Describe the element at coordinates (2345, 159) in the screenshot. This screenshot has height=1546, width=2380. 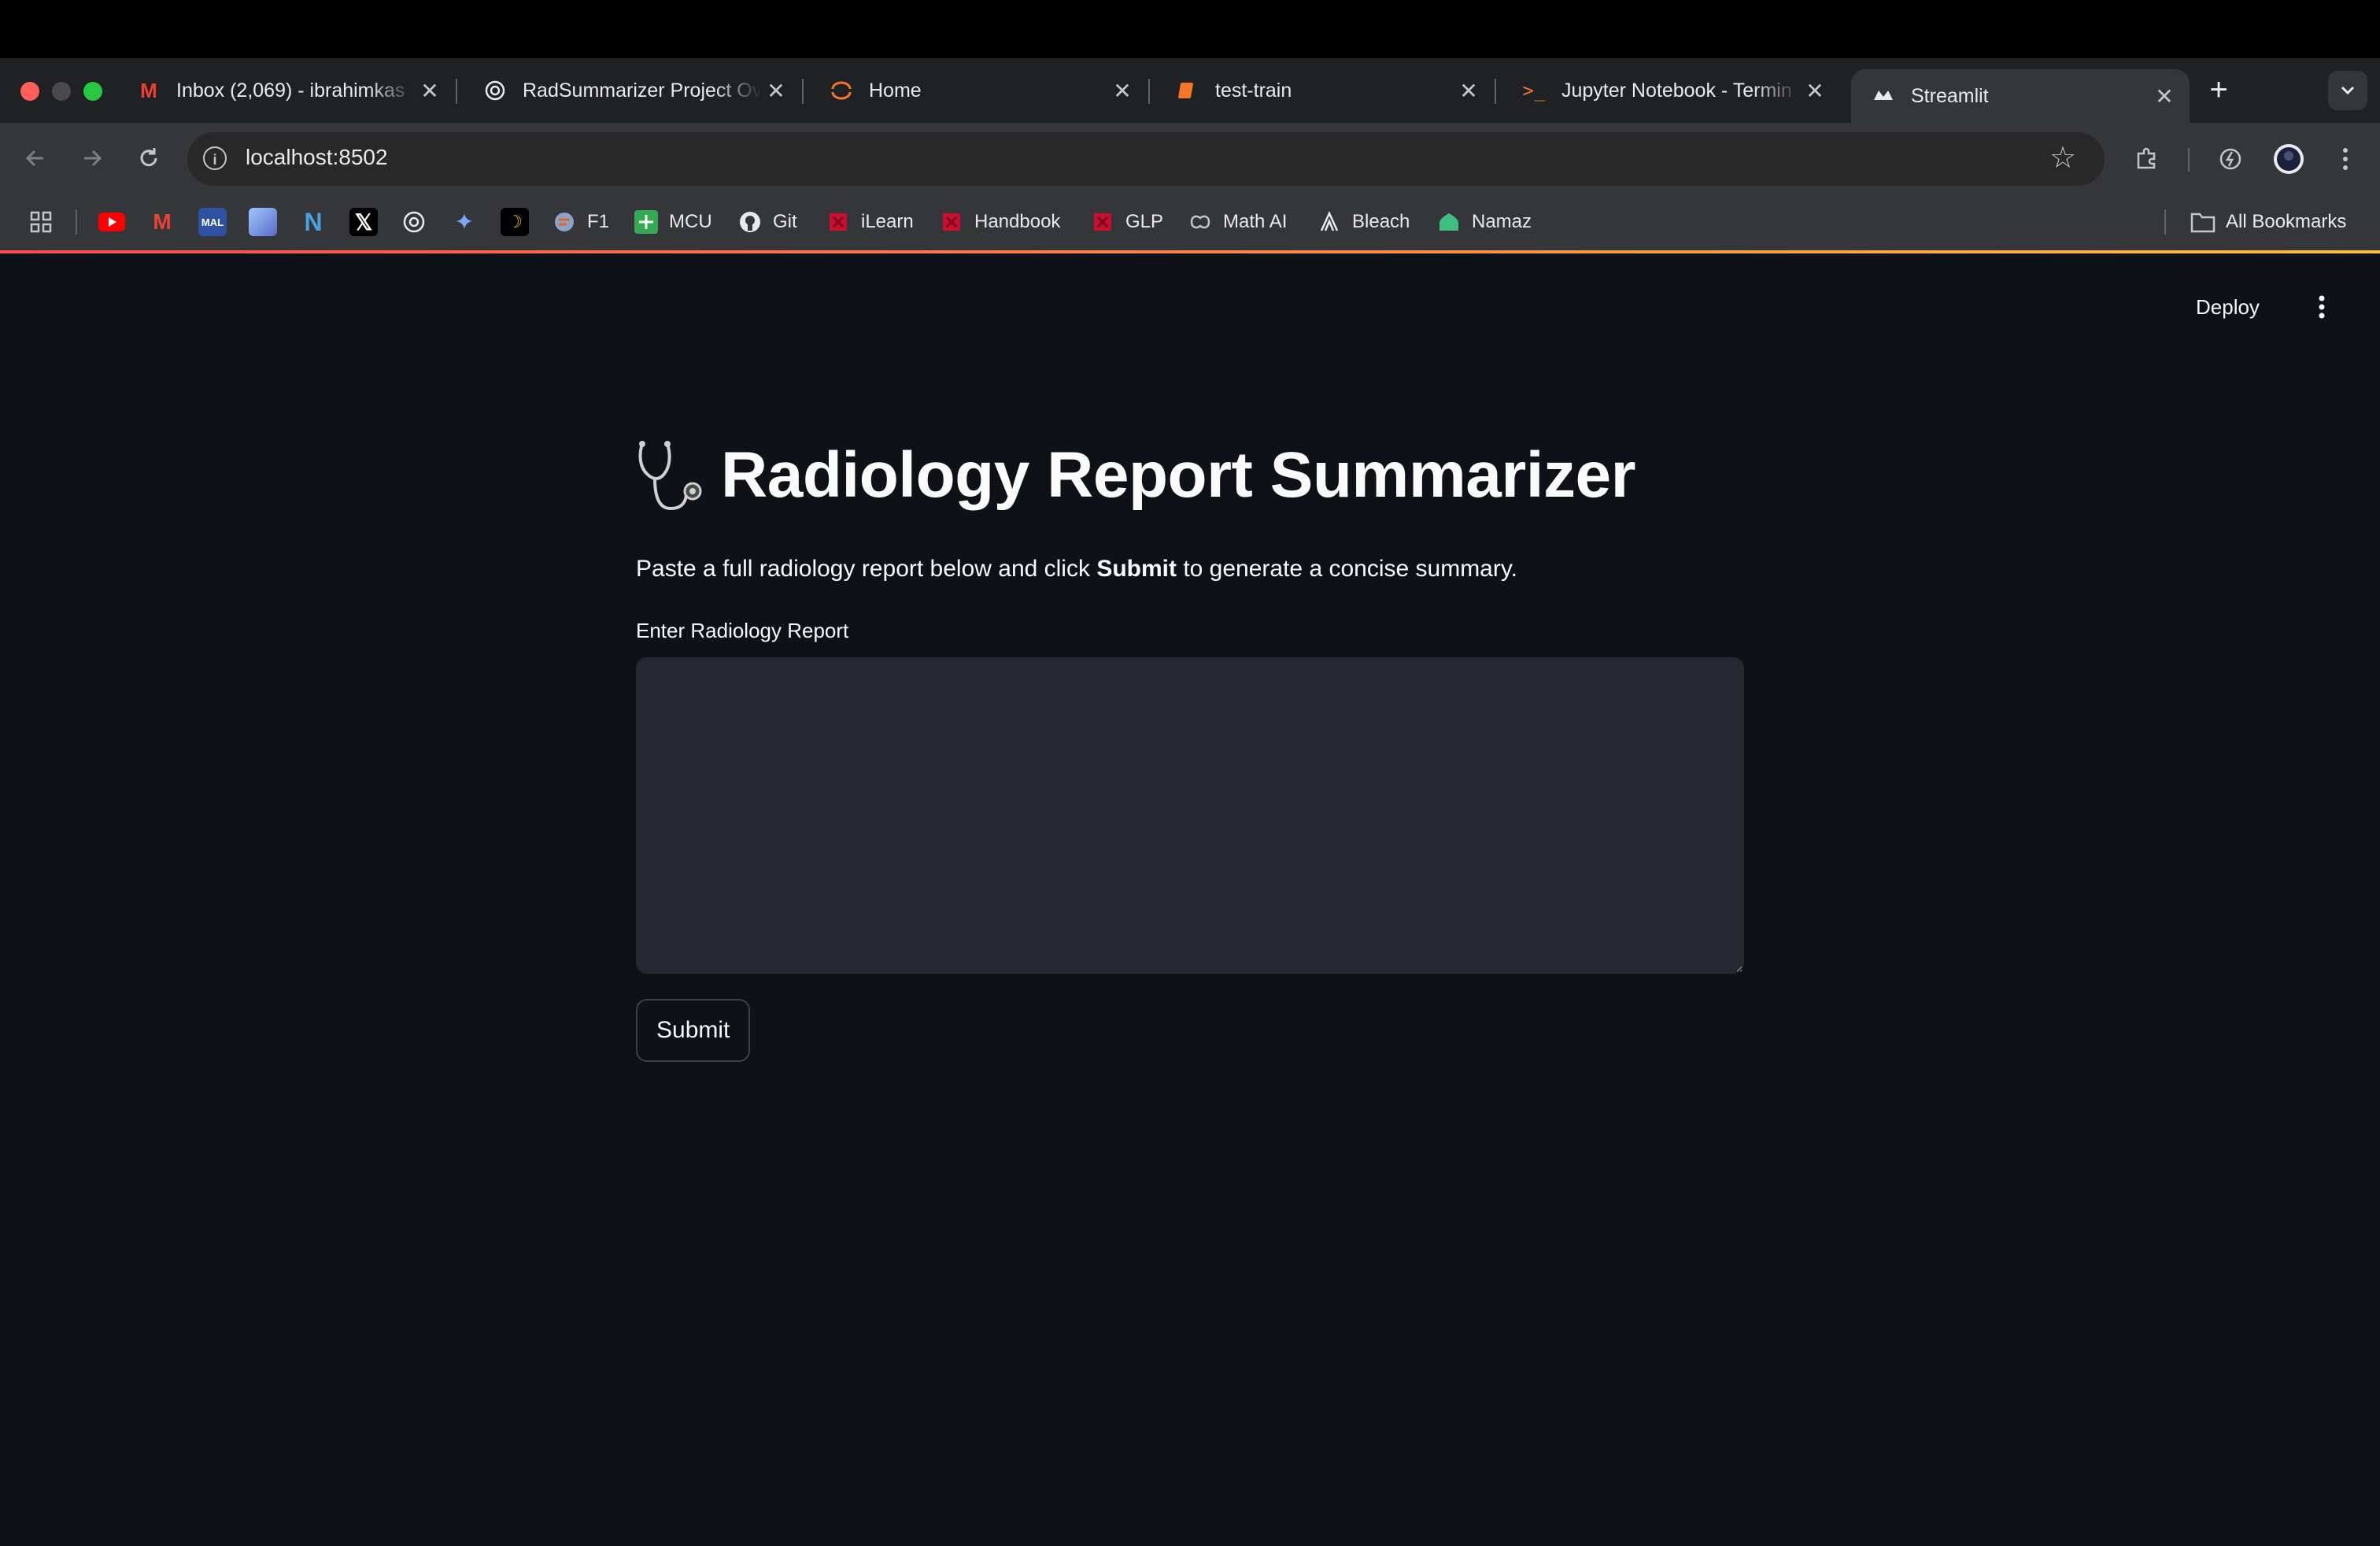
I see `browser-menu-icon` at that location.